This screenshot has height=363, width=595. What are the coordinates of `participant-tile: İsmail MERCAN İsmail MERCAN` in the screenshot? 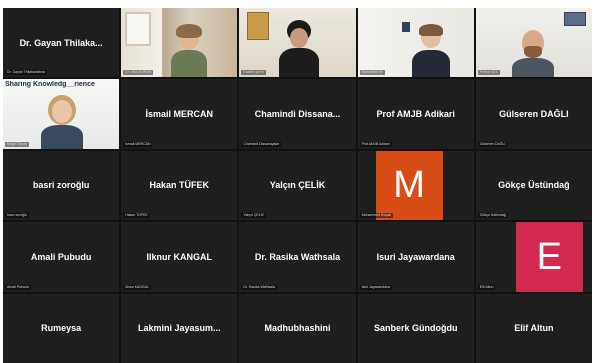 It's located at (179, 114).